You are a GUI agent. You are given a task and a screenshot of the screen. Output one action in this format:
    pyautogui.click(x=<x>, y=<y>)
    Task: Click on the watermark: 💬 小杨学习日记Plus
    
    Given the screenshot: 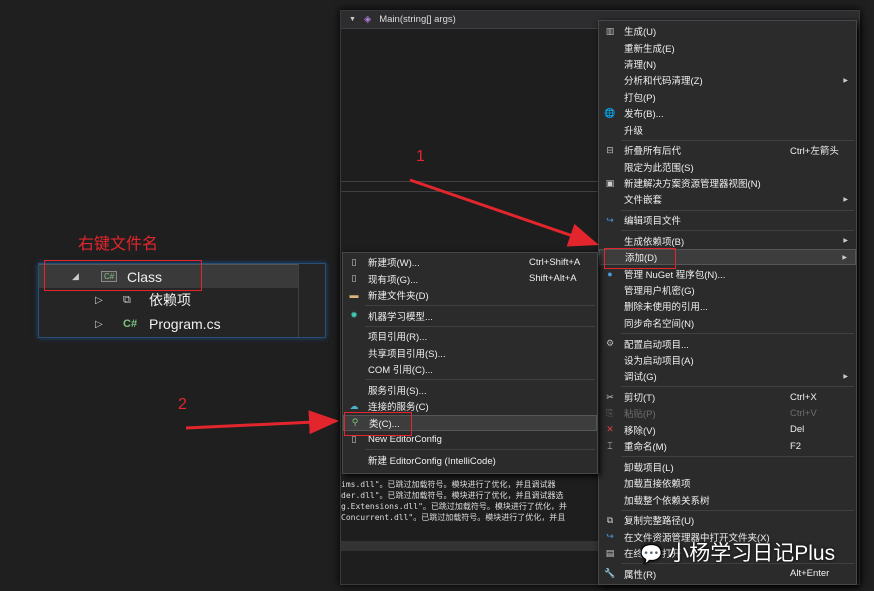 What is the action you would take?
    pyautogui.click(x=737, y=552)
    